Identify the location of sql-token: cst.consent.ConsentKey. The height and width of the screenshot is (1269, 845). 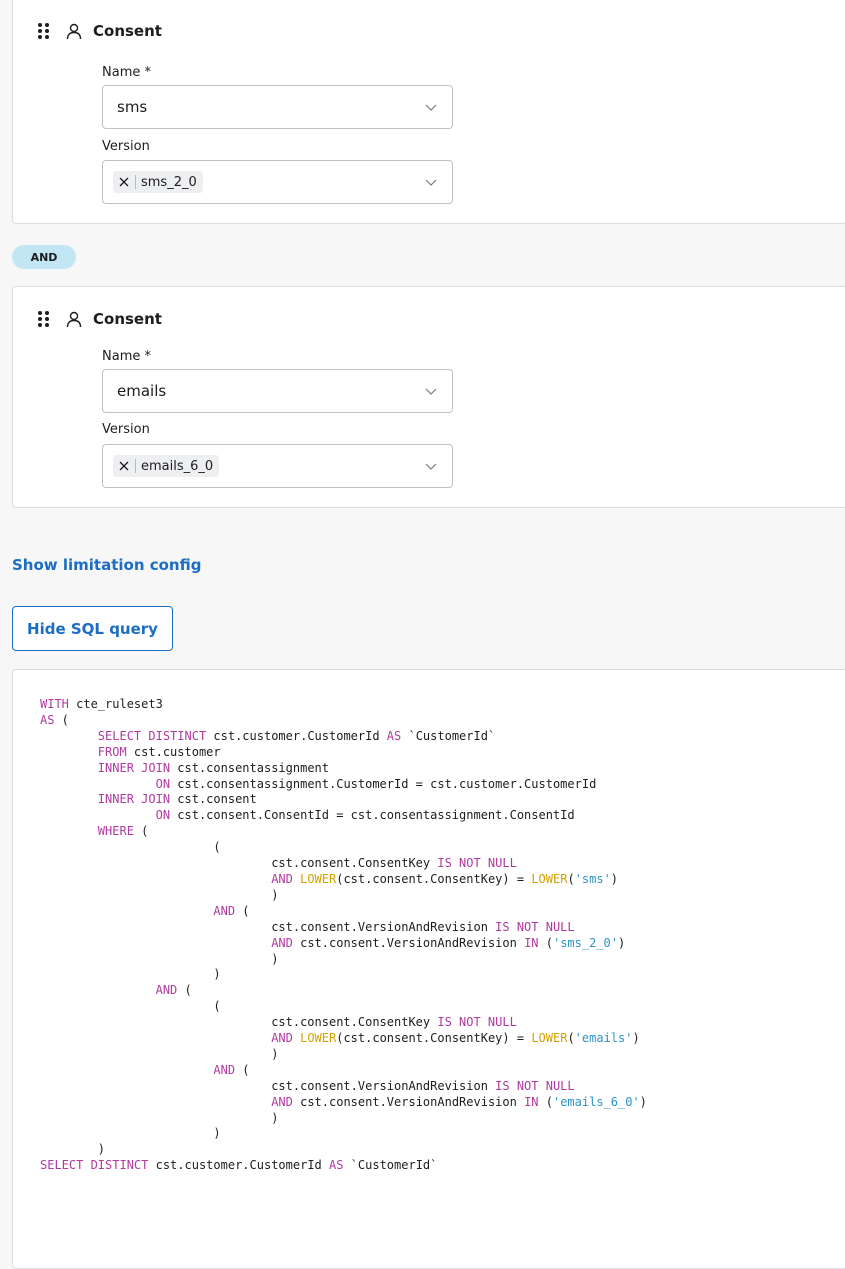
(239, 863).